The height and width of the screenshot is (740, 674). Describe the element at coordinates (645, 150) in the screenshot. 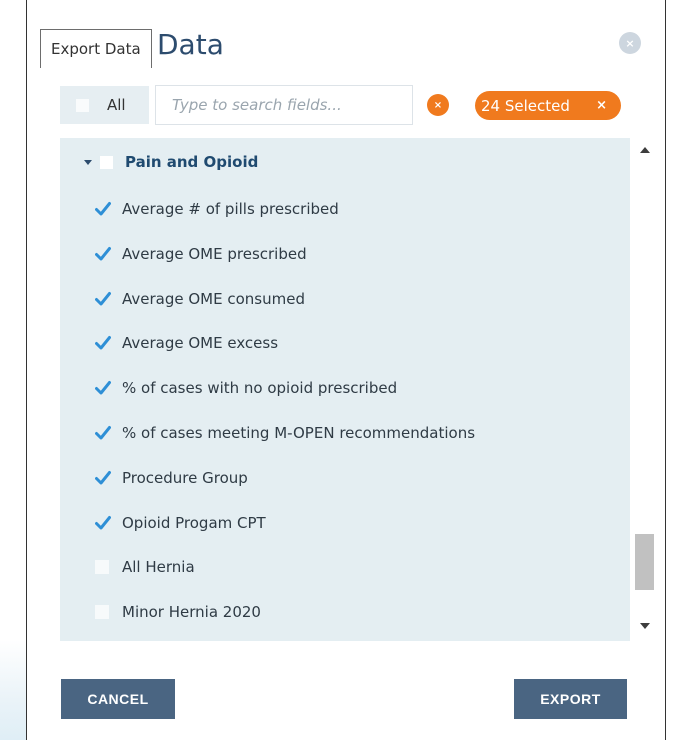

I see `scroll-up-arrow-icon` at that location.